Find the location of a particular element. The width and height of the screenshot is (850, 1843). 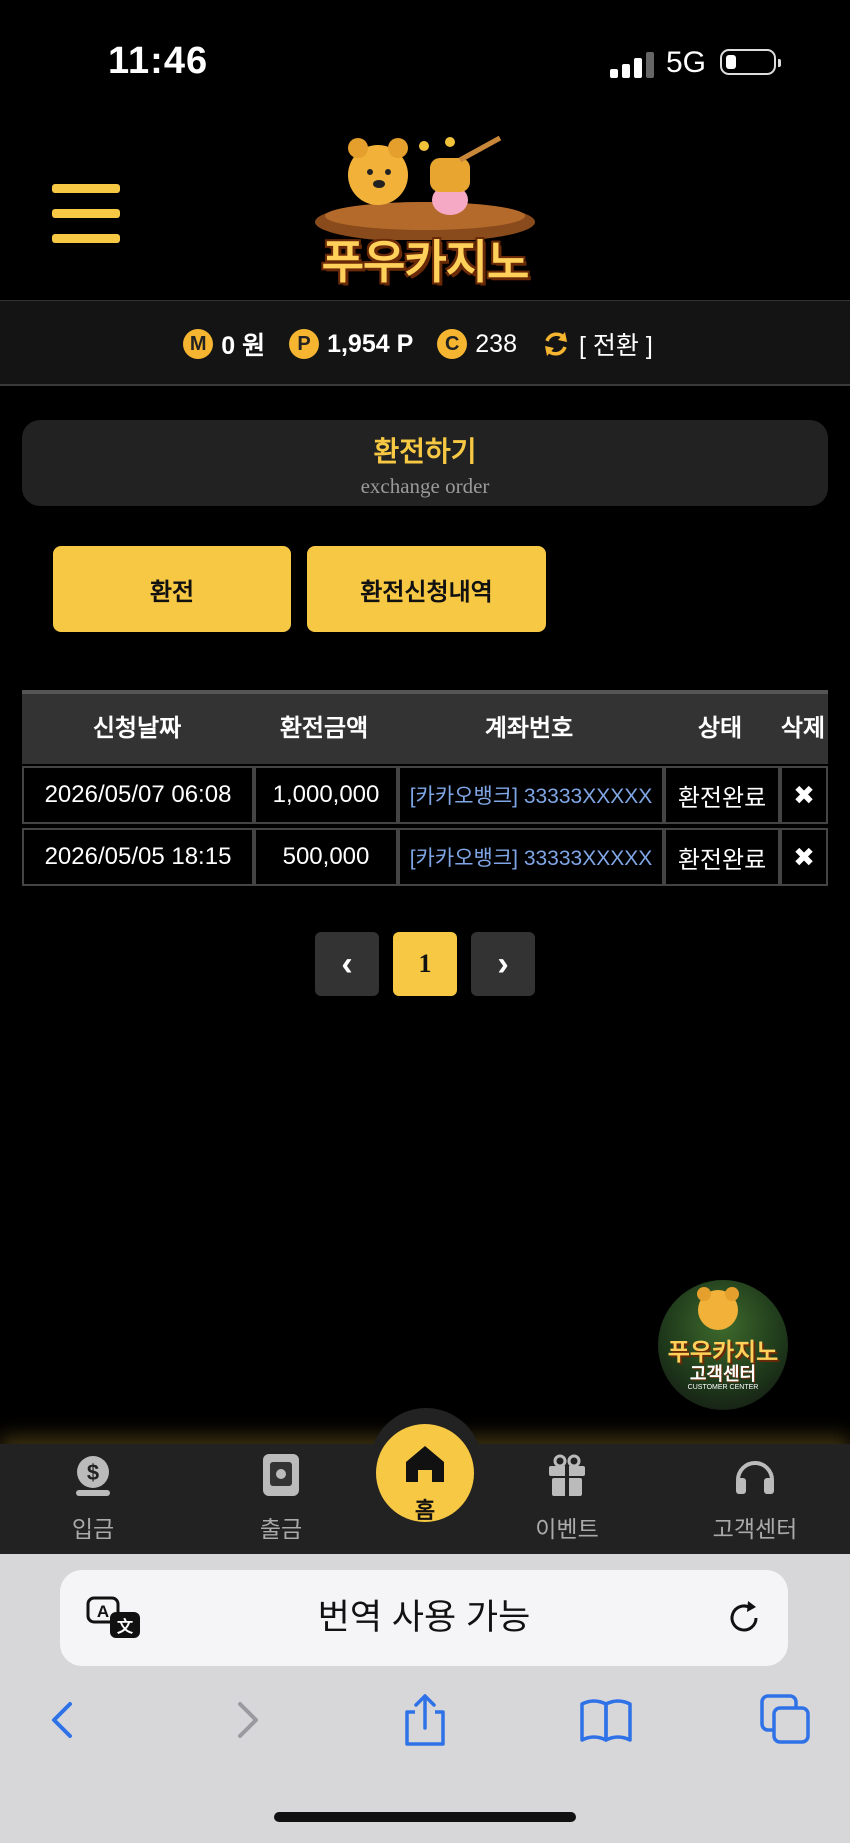

withdraw-icon is located at coordinates (281, 1475).